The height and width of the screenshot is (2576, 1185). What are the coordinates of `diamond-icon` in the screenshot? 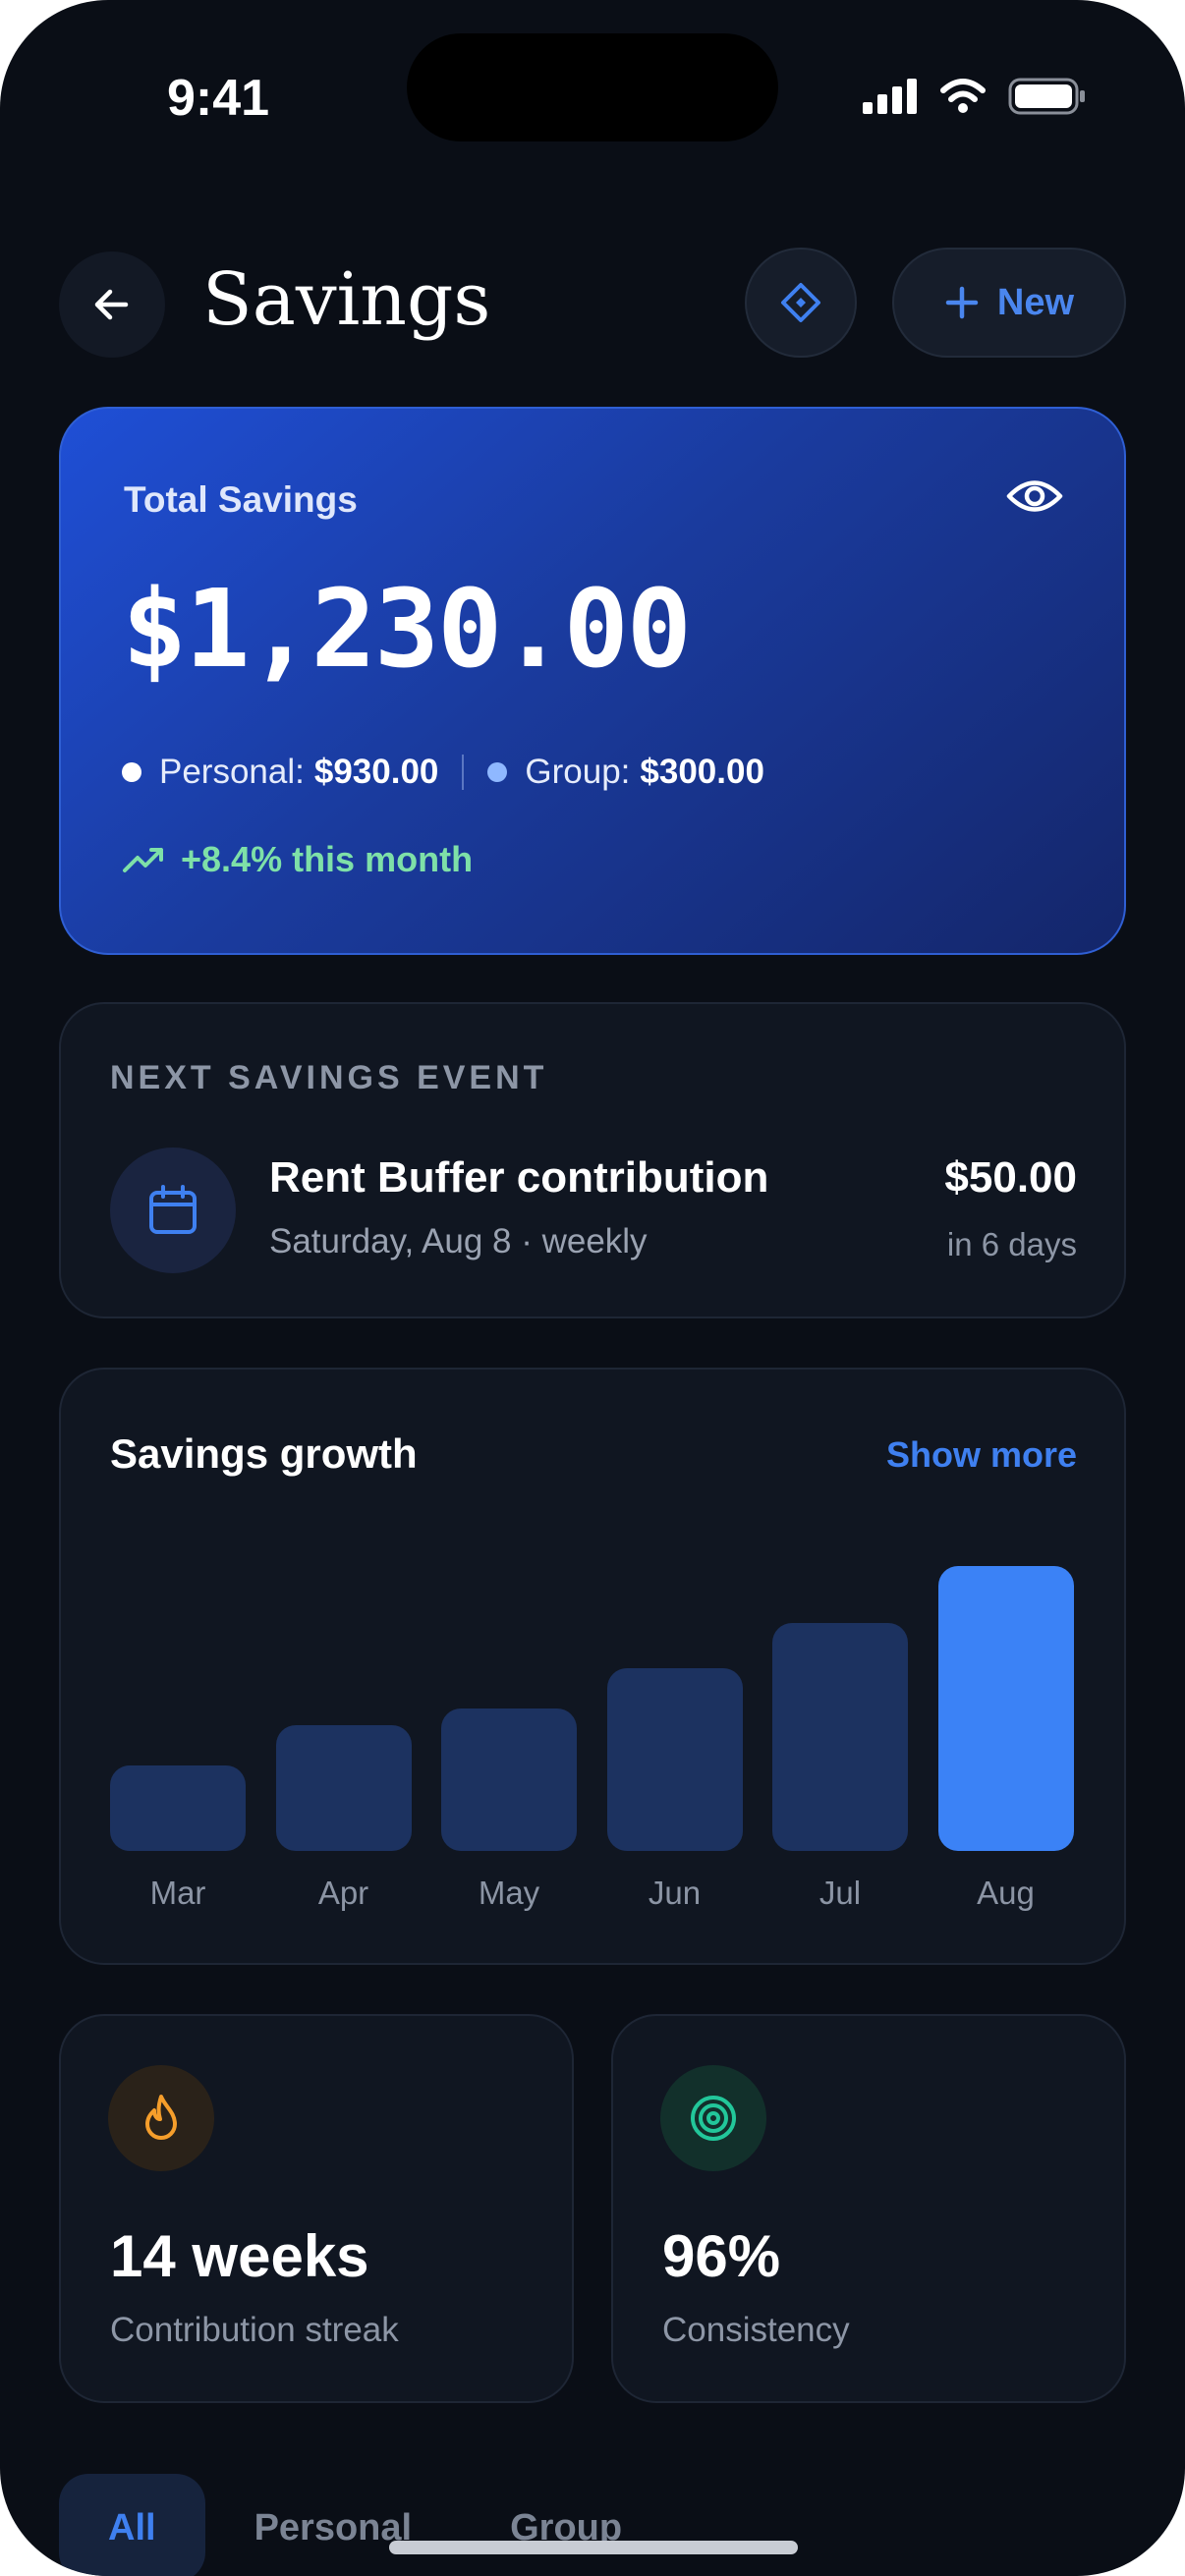 It's located at (801, 302).